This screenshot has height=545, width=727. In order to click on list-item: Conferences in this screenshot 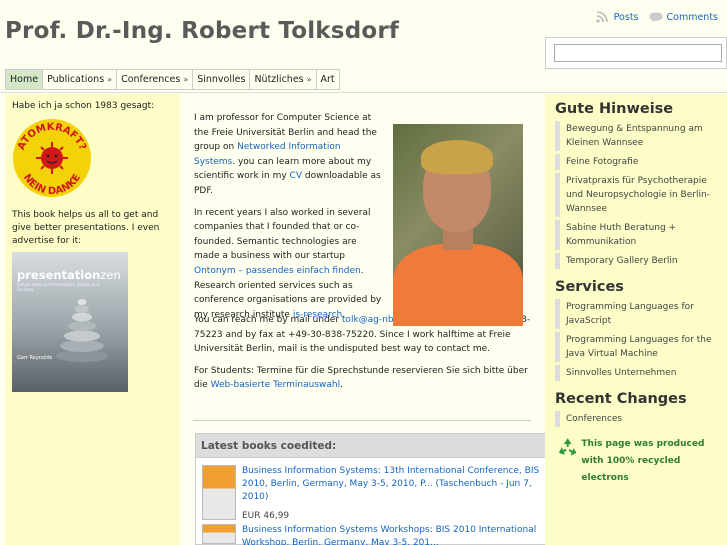, I will do `click(634, 419)`.